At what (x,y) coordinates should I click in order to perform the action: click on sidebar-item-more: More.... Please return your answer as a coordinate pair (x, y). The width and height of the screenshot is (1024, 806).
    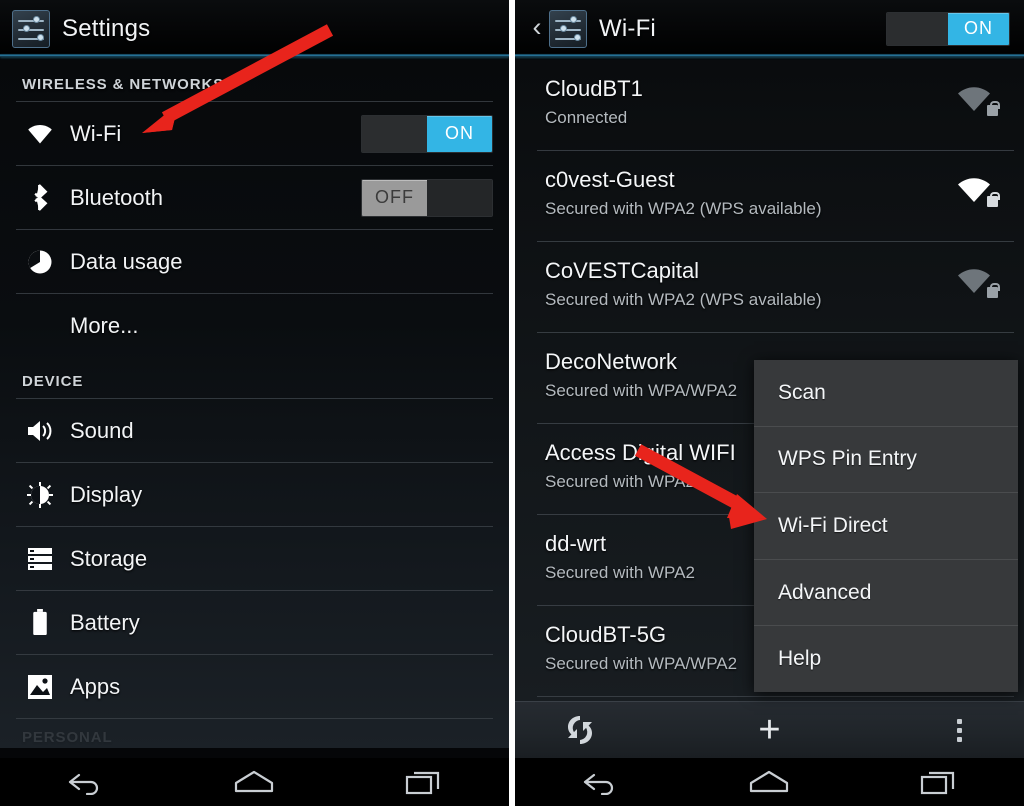
    Looking at the image, I should click on (254, 325).